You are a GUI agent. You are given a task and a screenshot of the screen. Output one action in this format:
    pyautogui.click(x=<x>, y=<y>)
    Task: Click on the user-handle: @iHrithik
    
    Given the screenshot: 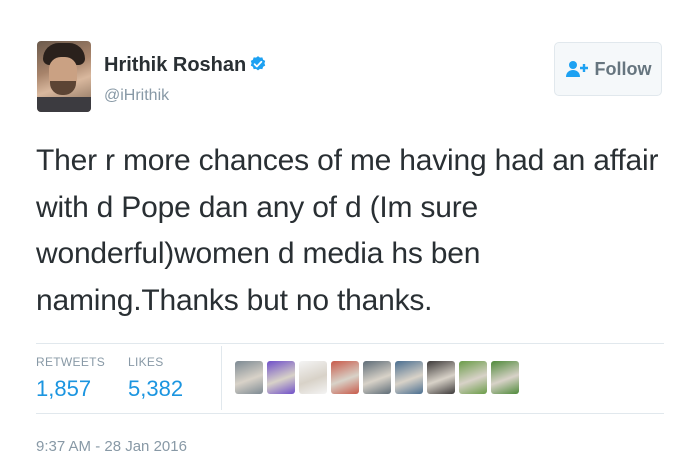 What is the action you would take?
    pyautogui.click(x=136, y=96)
    